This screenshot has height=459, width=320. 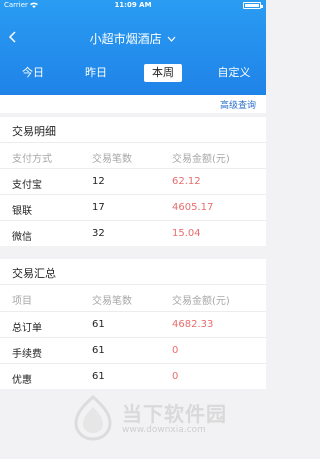 I want to click on date-tabs: 今日 昨日 本周 自定义, so click(x=133, y=74).